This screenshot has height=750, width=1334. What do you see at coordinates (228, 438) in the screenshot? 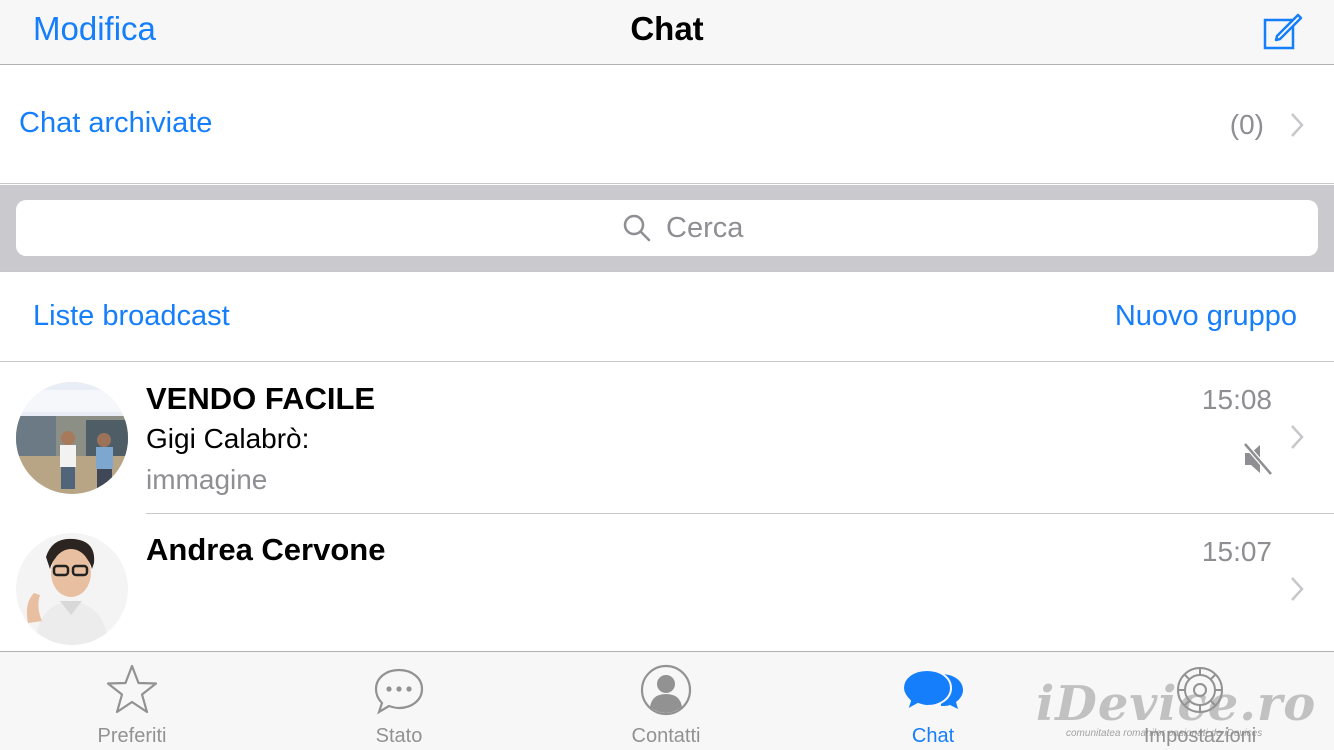
I see `chat-sender: Gigi Calabrò:` at bounding box center [228, 438].